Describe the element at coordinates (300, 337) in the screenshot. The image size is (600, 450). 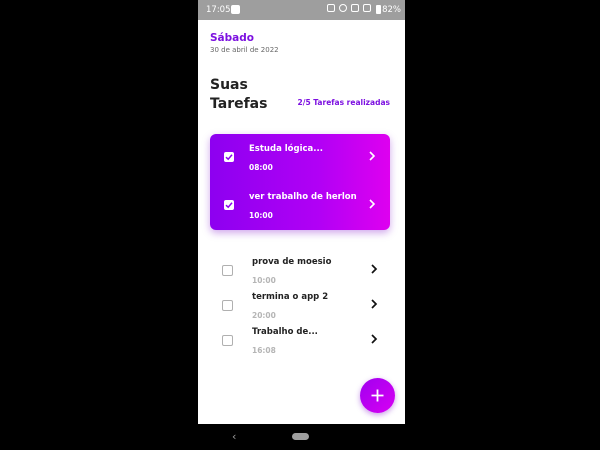
I see `pending-task-row: Trabalho de... 16:08` at that location.